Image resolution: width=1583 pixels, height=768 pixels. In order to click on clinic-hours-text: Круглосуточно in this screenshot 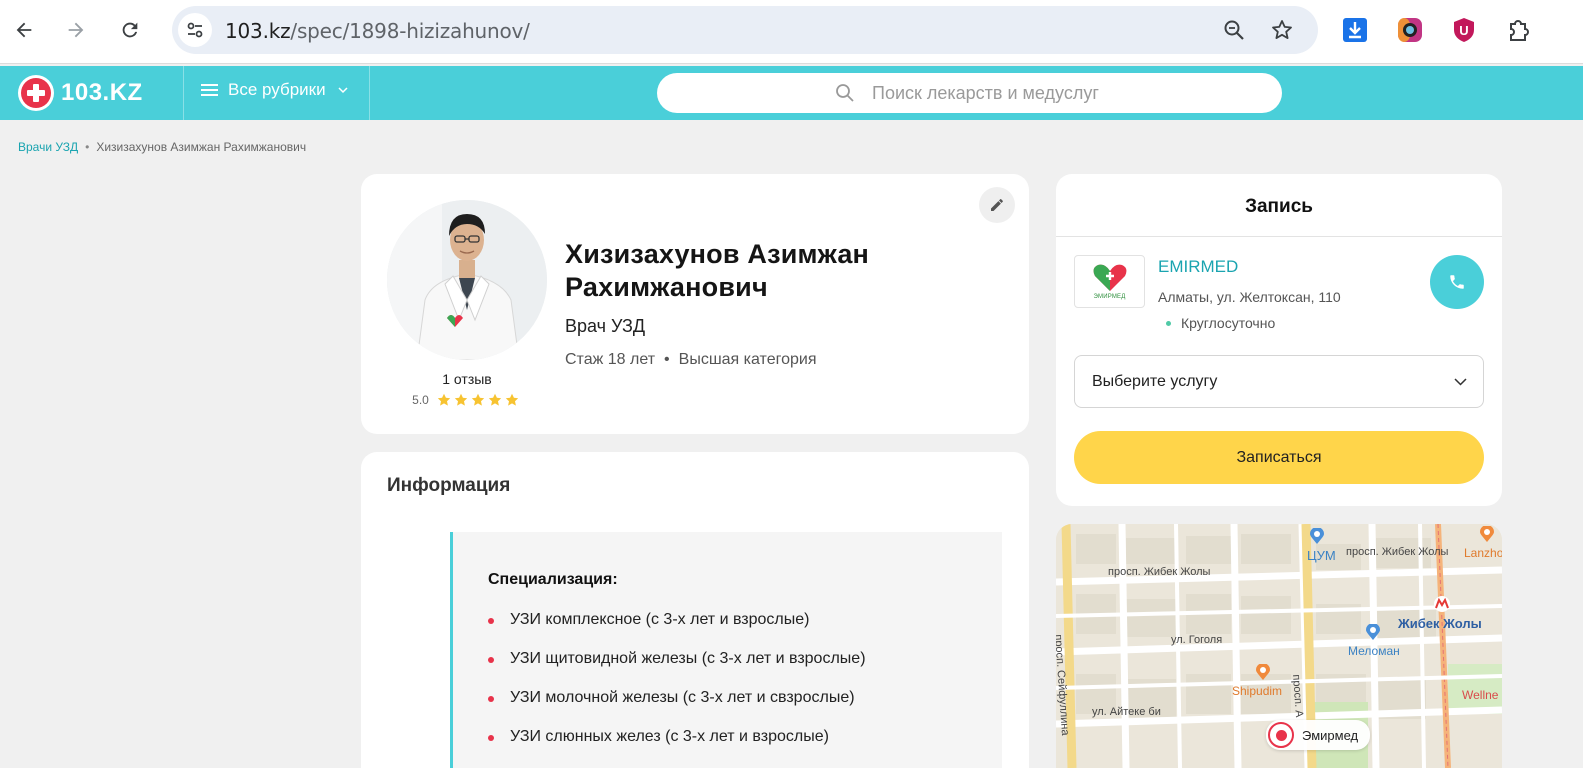, I will do `click(1228, 323)`.